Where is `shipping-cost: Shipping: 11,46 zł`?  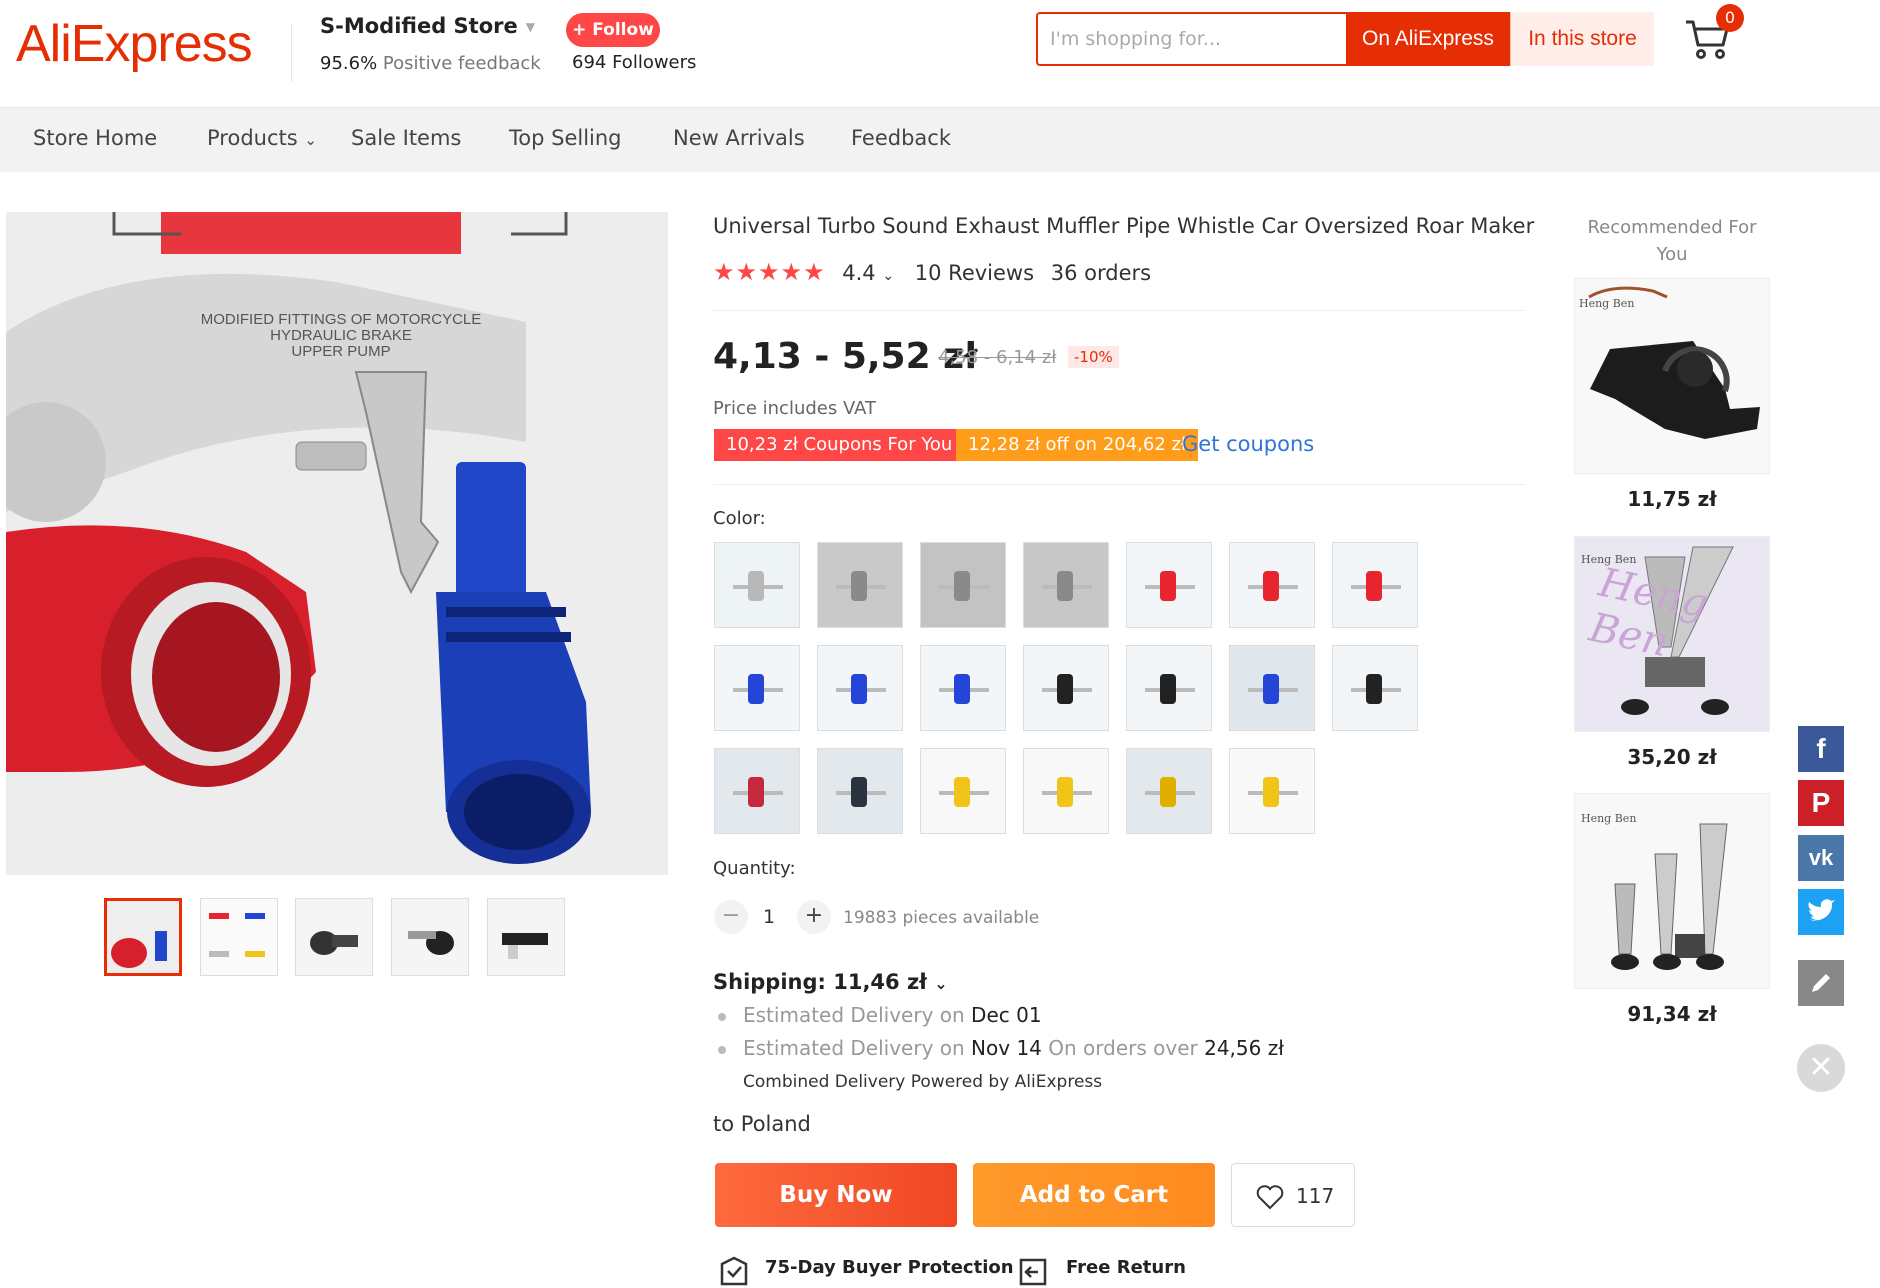 shipping-cost: Shipping: 11,46 zł is located at coordinates (820, 982).